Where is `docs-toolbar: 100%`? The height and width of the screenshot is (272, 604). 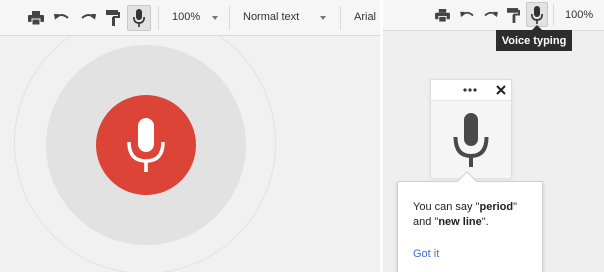
docs-toolbar: 100% is located at coordinates (493, 15).